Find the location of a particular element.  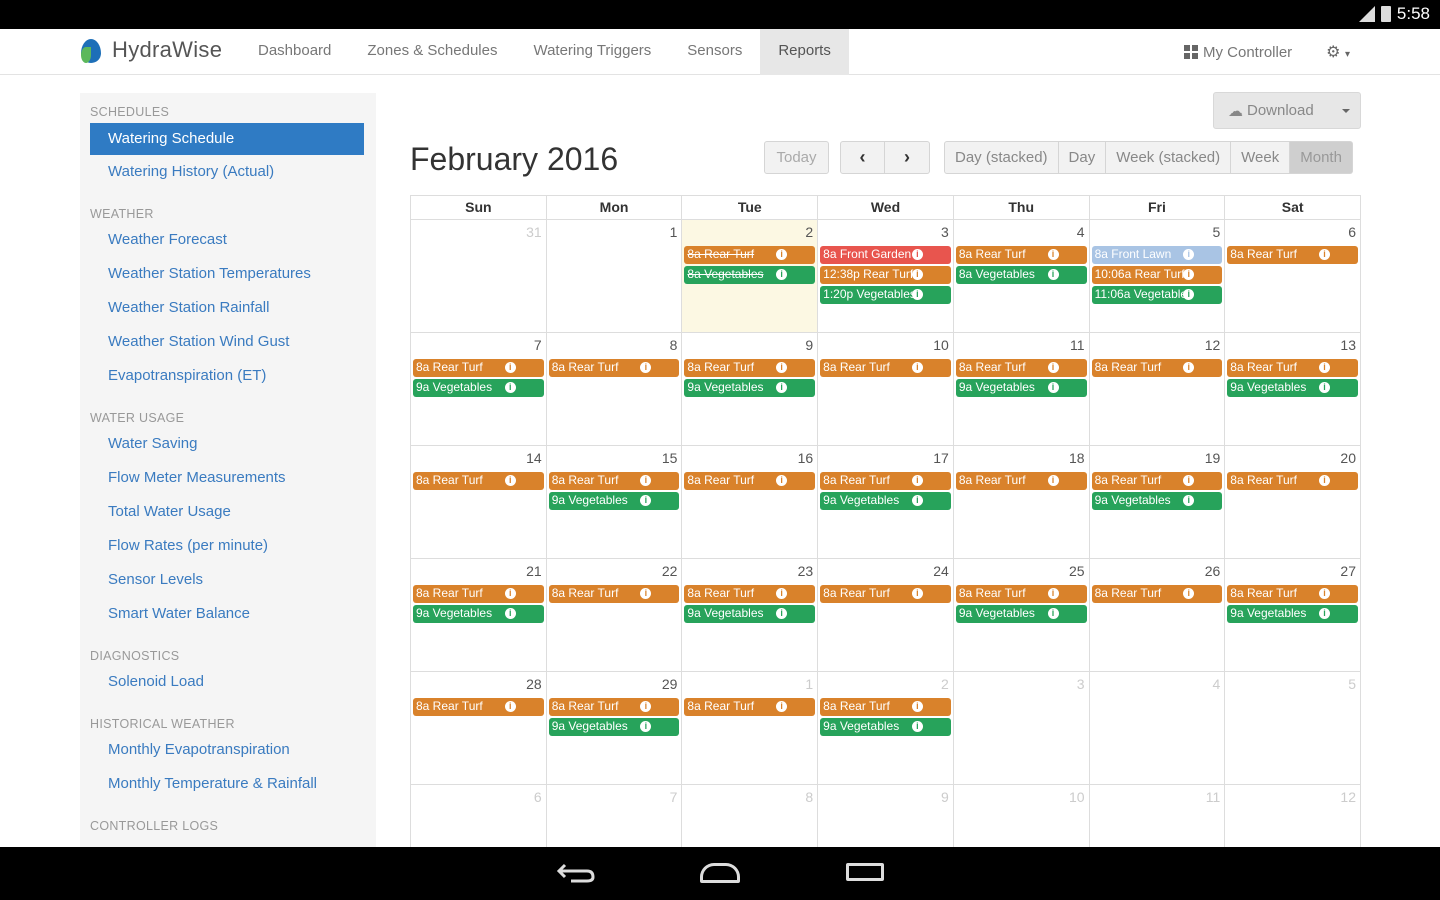

calendar-day-cell: 20 8a Rear Turf i is located at coordinates (1293, 502).